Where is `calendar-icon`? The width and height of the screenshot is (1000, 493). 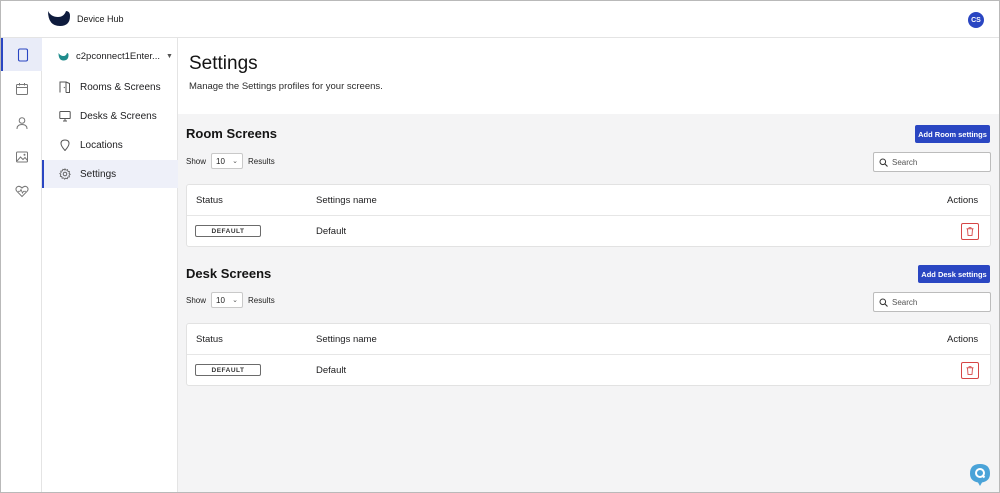
calendar-icon is located at coordinates (21, 88).